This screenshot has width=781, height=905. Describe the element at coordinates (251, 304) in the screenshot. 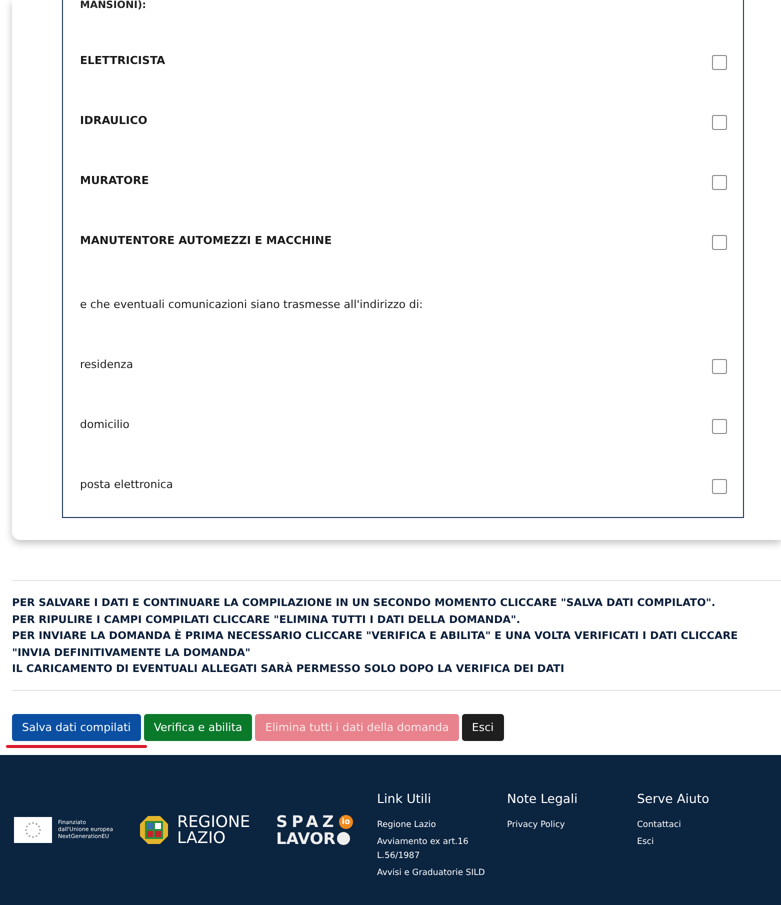

I see `instruction-text: e che eventuali comunicazioni siano trasmesse all'indirizzo di:` at that location.